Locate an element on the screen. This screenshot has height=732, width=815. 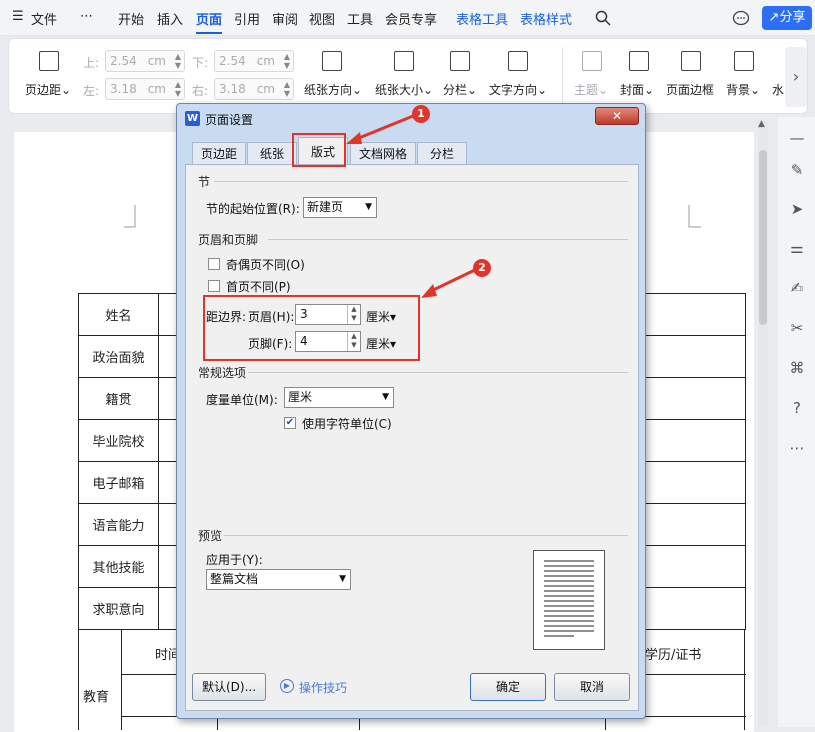
margin-corner-marker is located at coordinates (130, 216).